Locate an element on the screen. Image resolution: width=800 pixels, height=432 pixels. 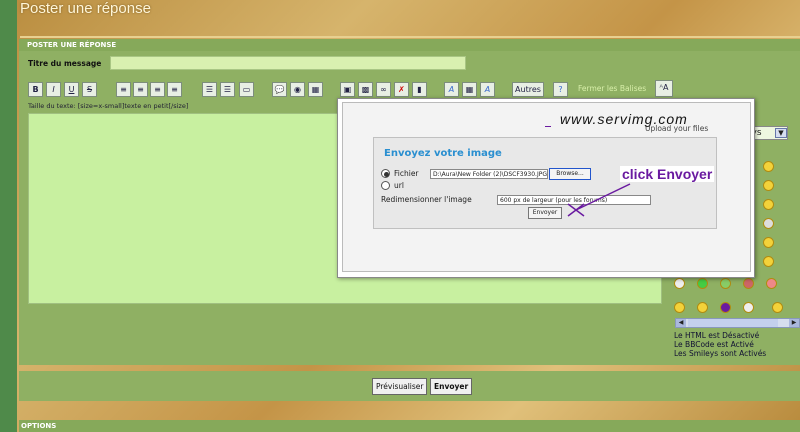
underline-button: U is located at coordinates (71, 89).